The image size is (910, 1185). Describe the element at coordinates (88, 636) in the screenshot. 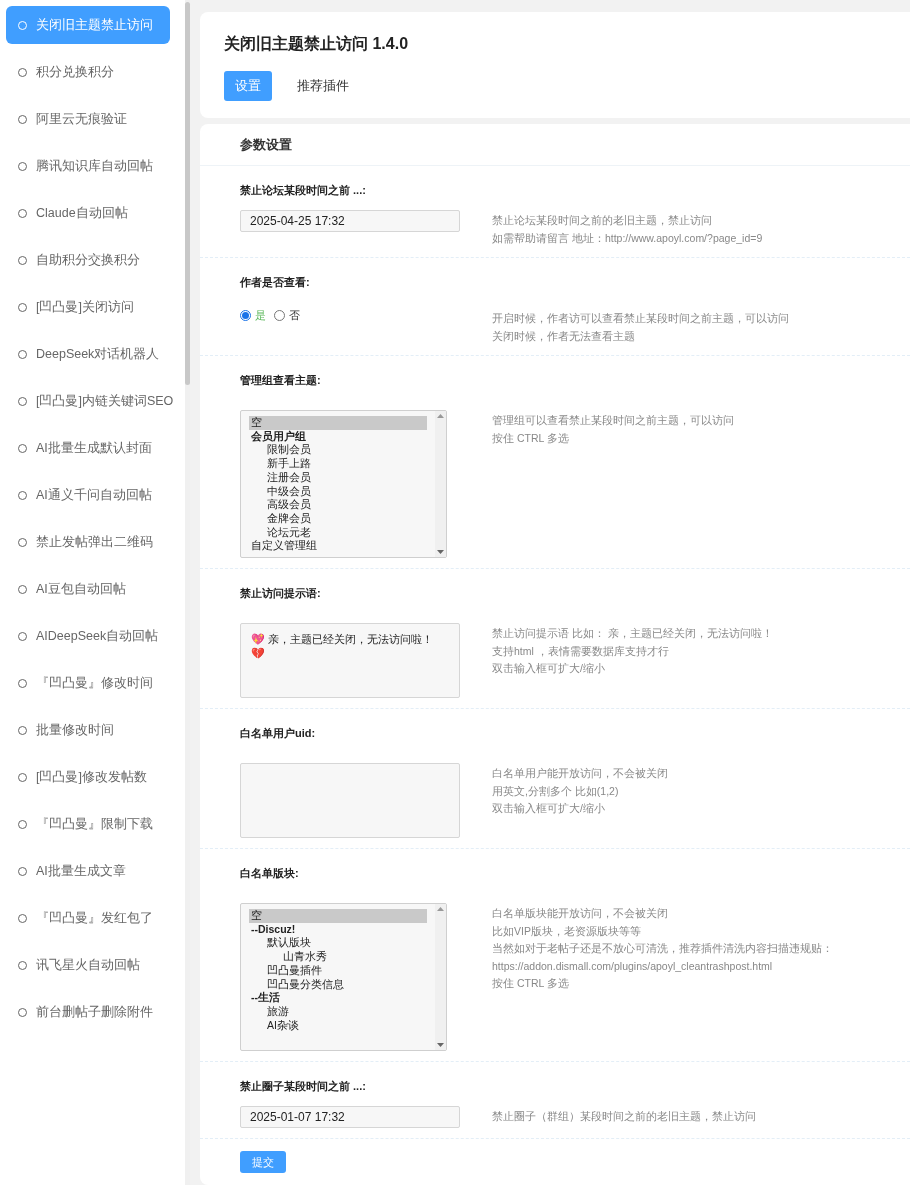

I see `sidebar-item: AIDeepSeek自动回帖` at that location.